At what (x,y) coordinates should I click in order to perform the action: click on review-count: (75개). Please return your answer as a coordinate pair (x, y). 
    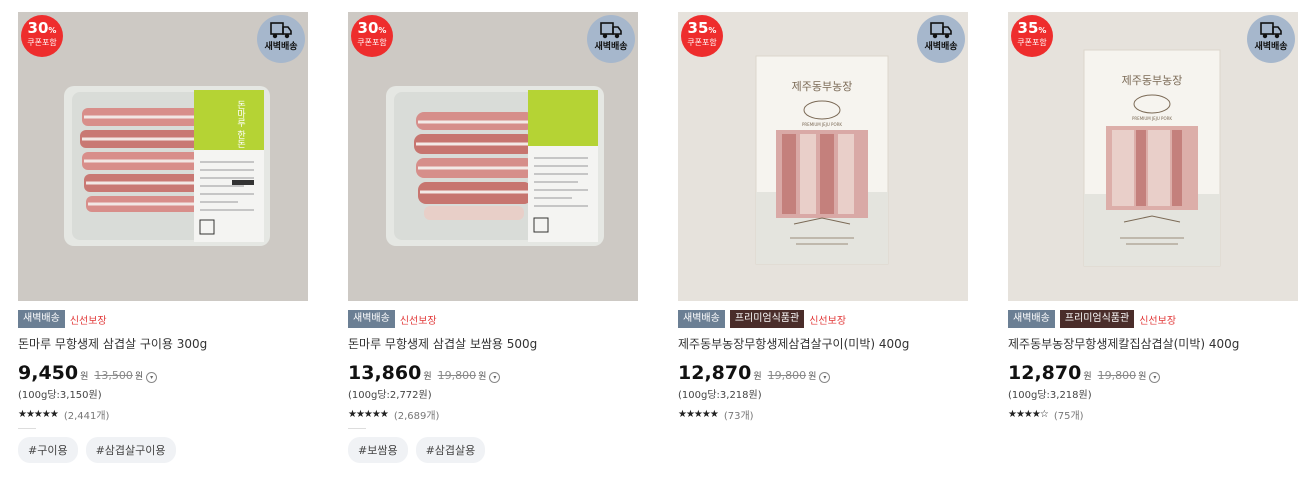
    Looking at the image, I should click on (1068, 416).